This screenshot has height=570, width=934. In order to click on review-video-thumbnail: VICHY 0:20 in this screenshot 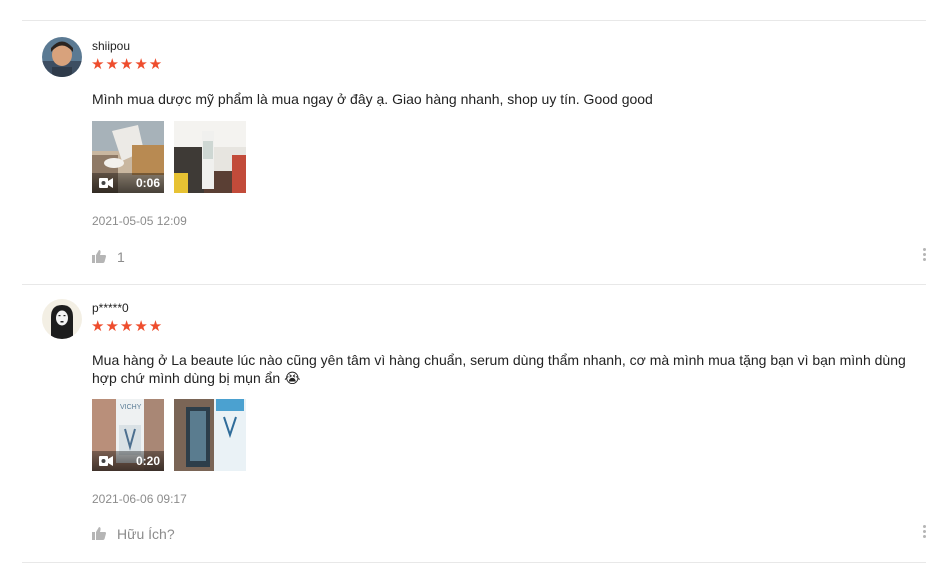, I will do `click(128, 435)`.